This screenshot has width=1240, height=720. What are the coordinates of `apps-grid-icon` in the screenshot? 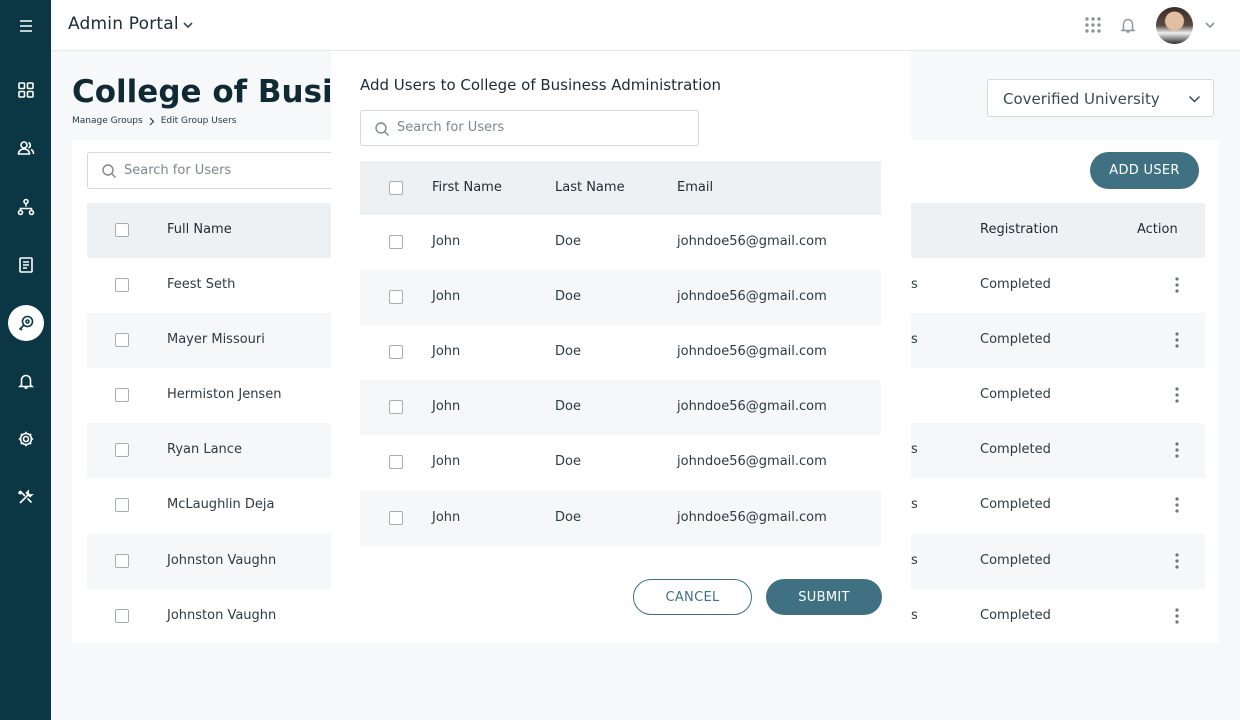 It's located at (1093, 25).